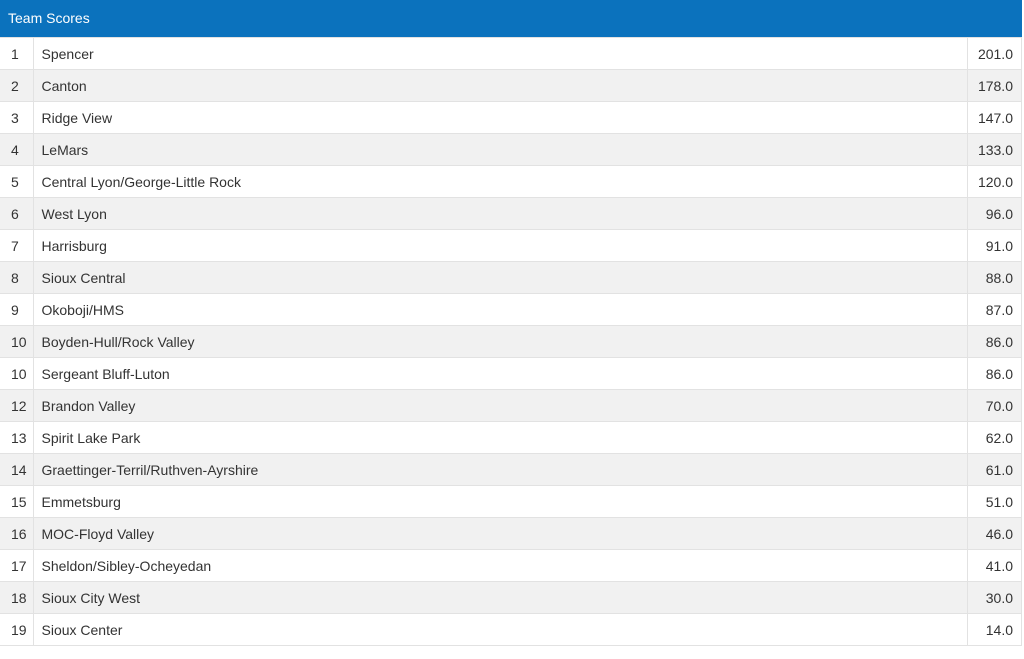  I want to click on place-cell: 7, so click(17, 245).